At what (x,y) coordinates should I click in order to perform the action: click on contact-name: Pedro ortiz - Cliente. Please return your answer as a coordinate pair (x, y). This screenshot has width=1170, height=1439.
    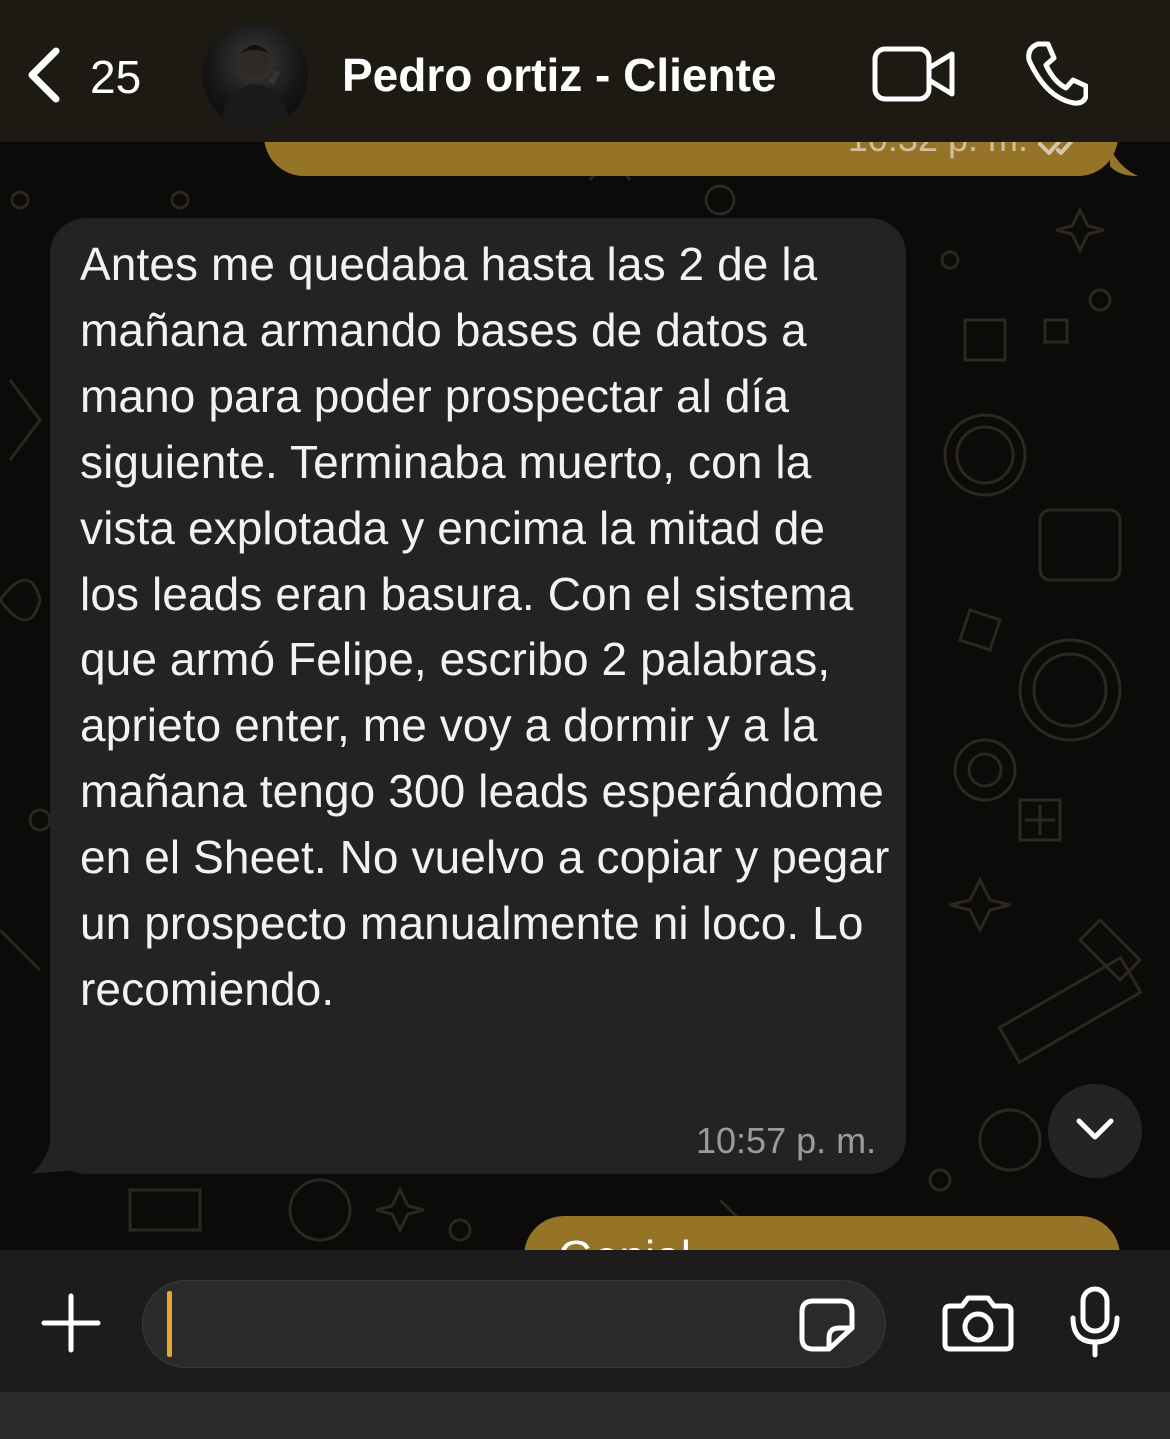
    Looking at the image, I should click on (559, 75).